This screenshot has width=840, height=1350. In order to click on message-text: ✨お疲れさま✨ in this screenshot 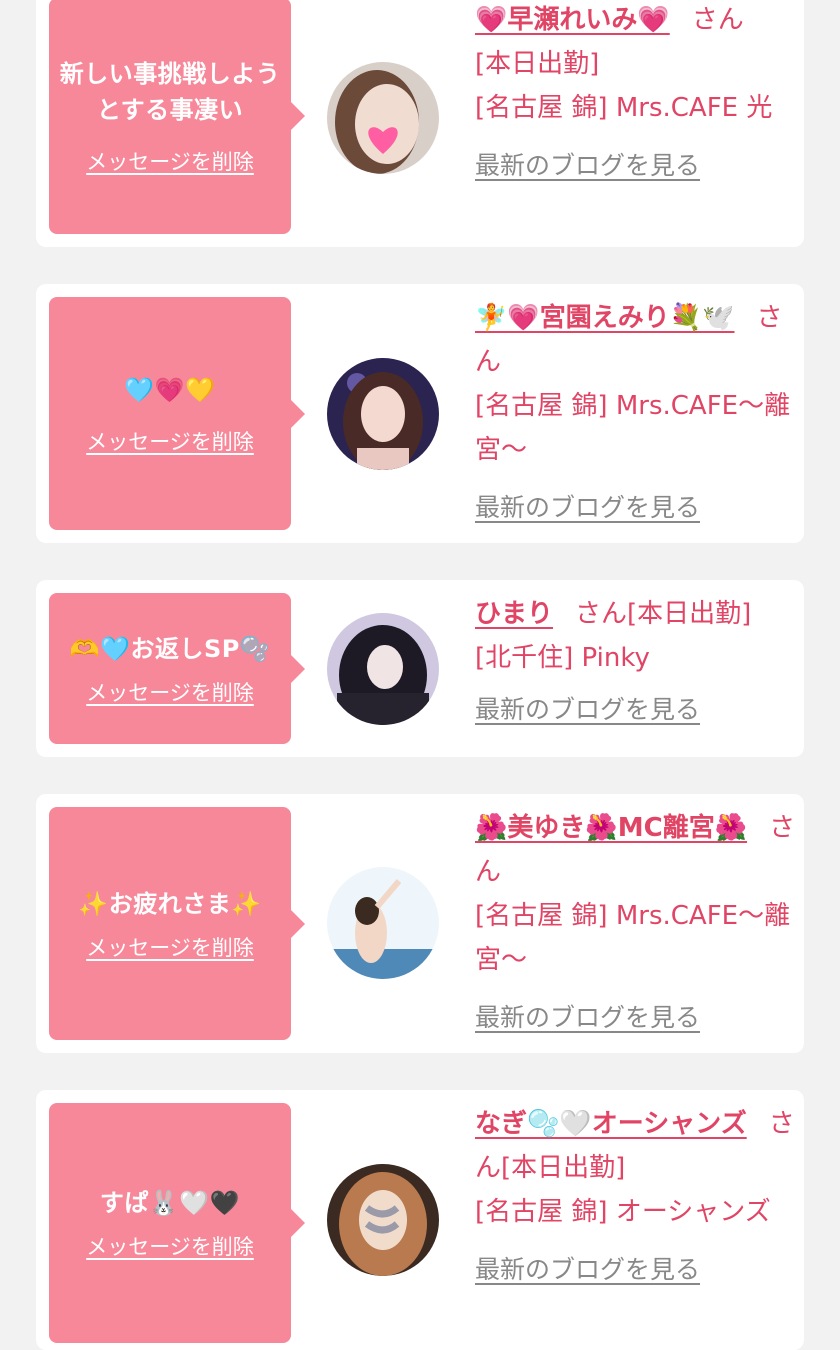, I will do `click(170, 903)`.